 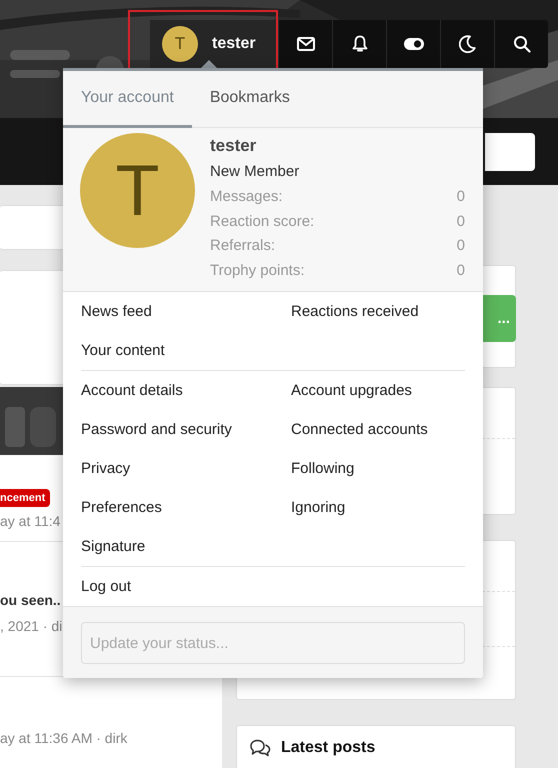 What do you see at coordinates (359, 429) in the screenshot?
I see `menu-link: Connected accounts` at bounding box center [359, 429].